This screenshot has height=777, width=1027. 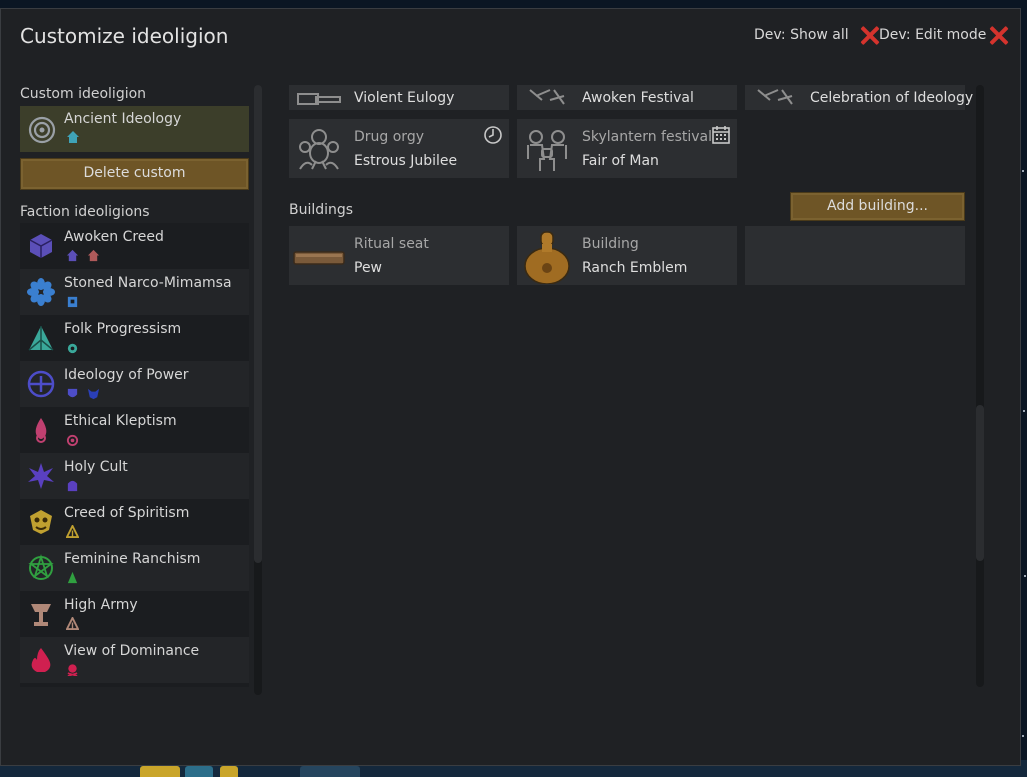 I want to click on faction-ideoligion-item: View of Dominance, so click(x=134, y=660).